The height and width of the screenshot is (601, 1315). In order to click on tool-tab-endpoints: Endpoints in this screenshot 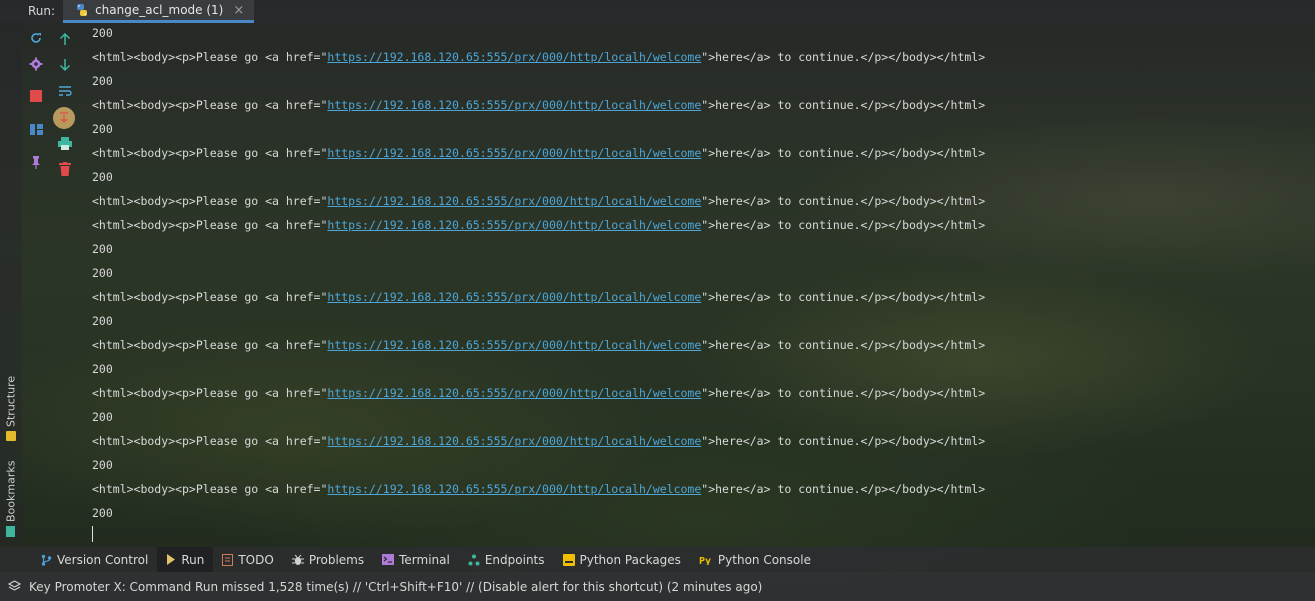, I will do `click(506, 559)`.